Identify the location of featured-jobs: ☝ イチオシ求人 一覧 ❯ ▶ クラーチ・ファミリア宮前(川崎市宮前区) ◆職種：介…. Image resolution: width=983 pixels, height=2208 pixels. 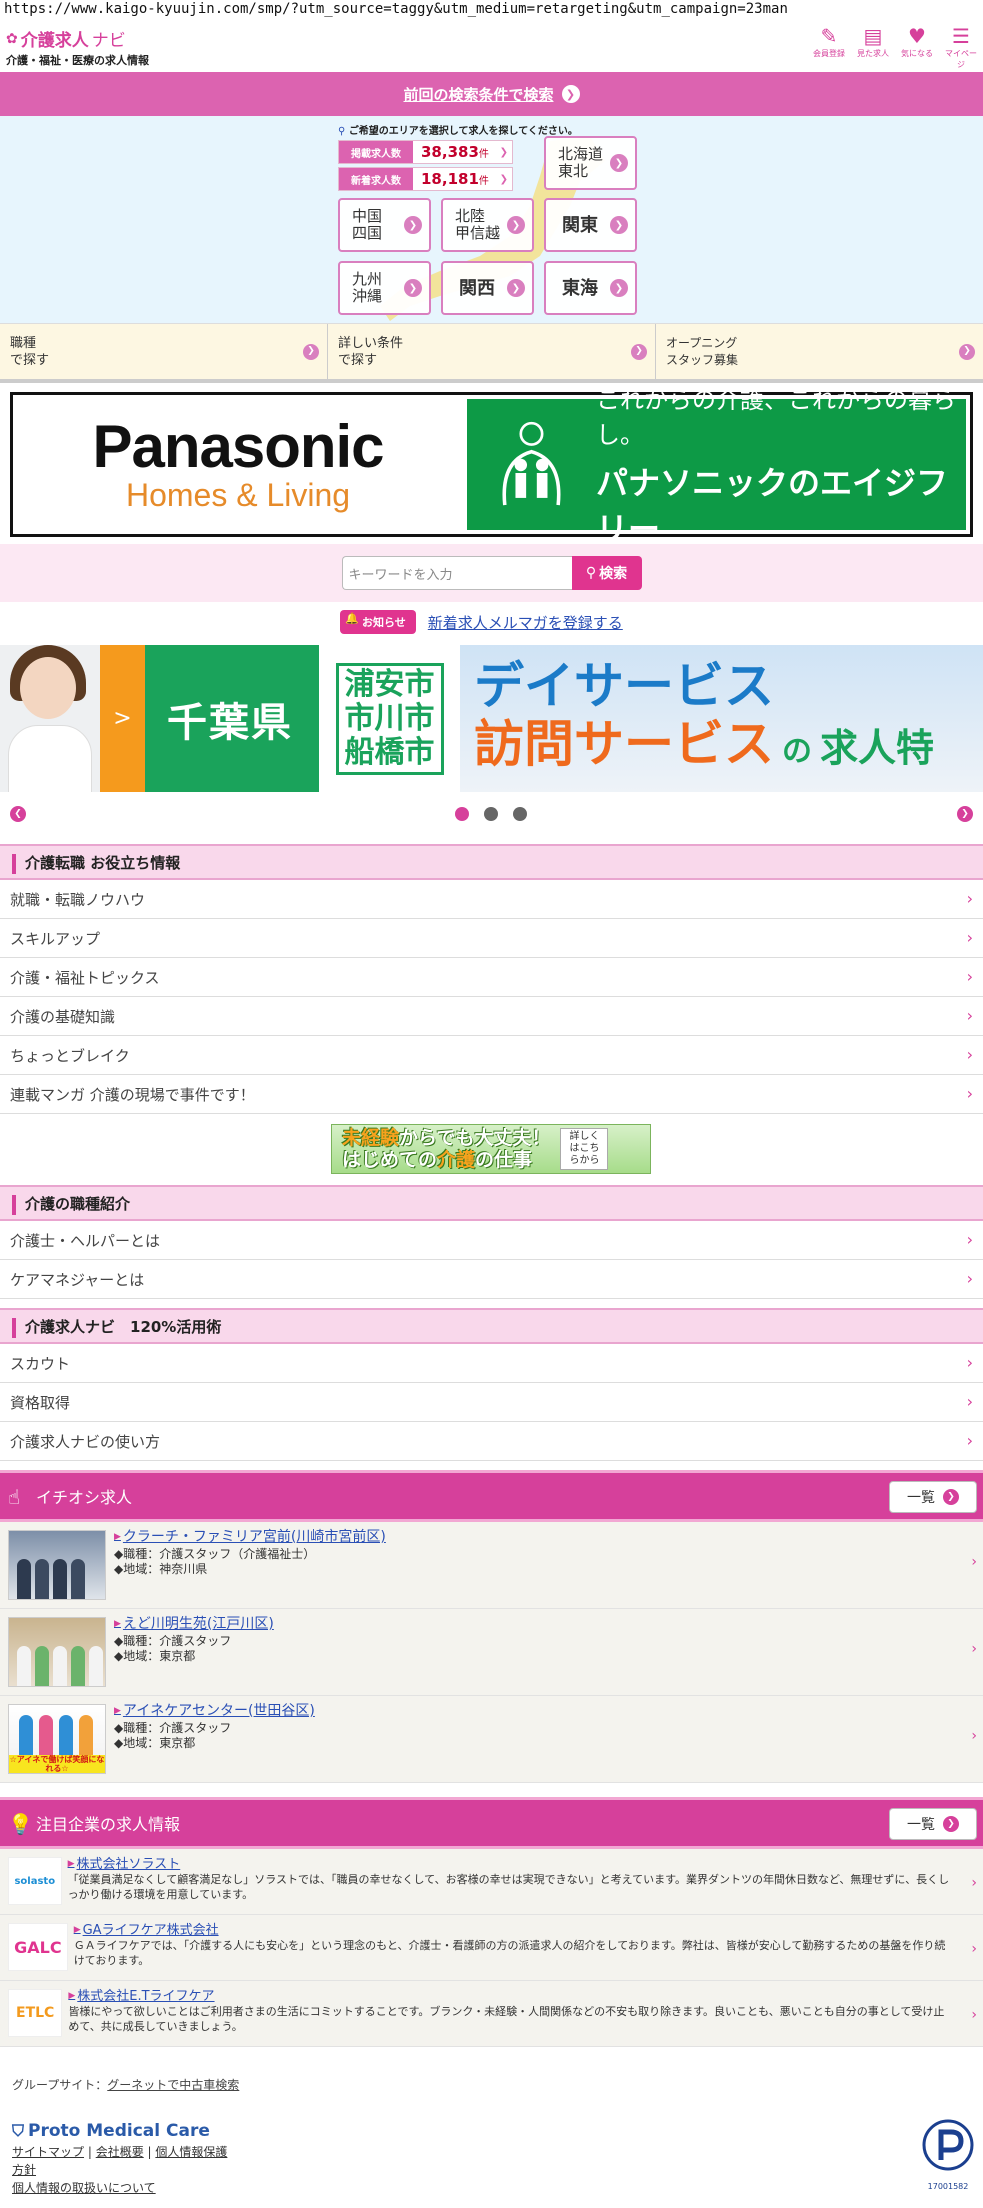
(491, 1626).